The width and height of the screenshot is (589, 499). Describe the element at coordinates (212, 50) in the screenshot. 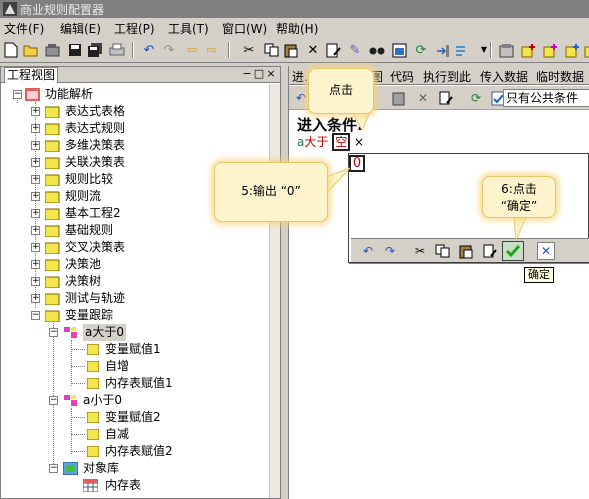

I see `forward-arrow-icon: ⇨` at that location.